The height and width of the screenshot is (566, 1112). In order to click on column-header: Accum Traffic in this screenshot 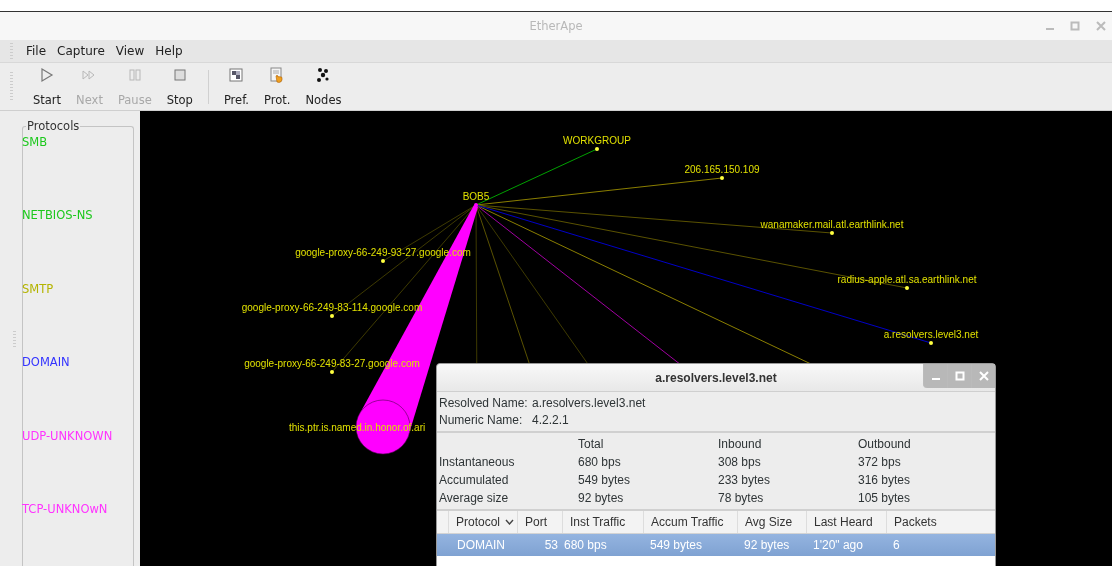, I will do `click(690, 522)`.